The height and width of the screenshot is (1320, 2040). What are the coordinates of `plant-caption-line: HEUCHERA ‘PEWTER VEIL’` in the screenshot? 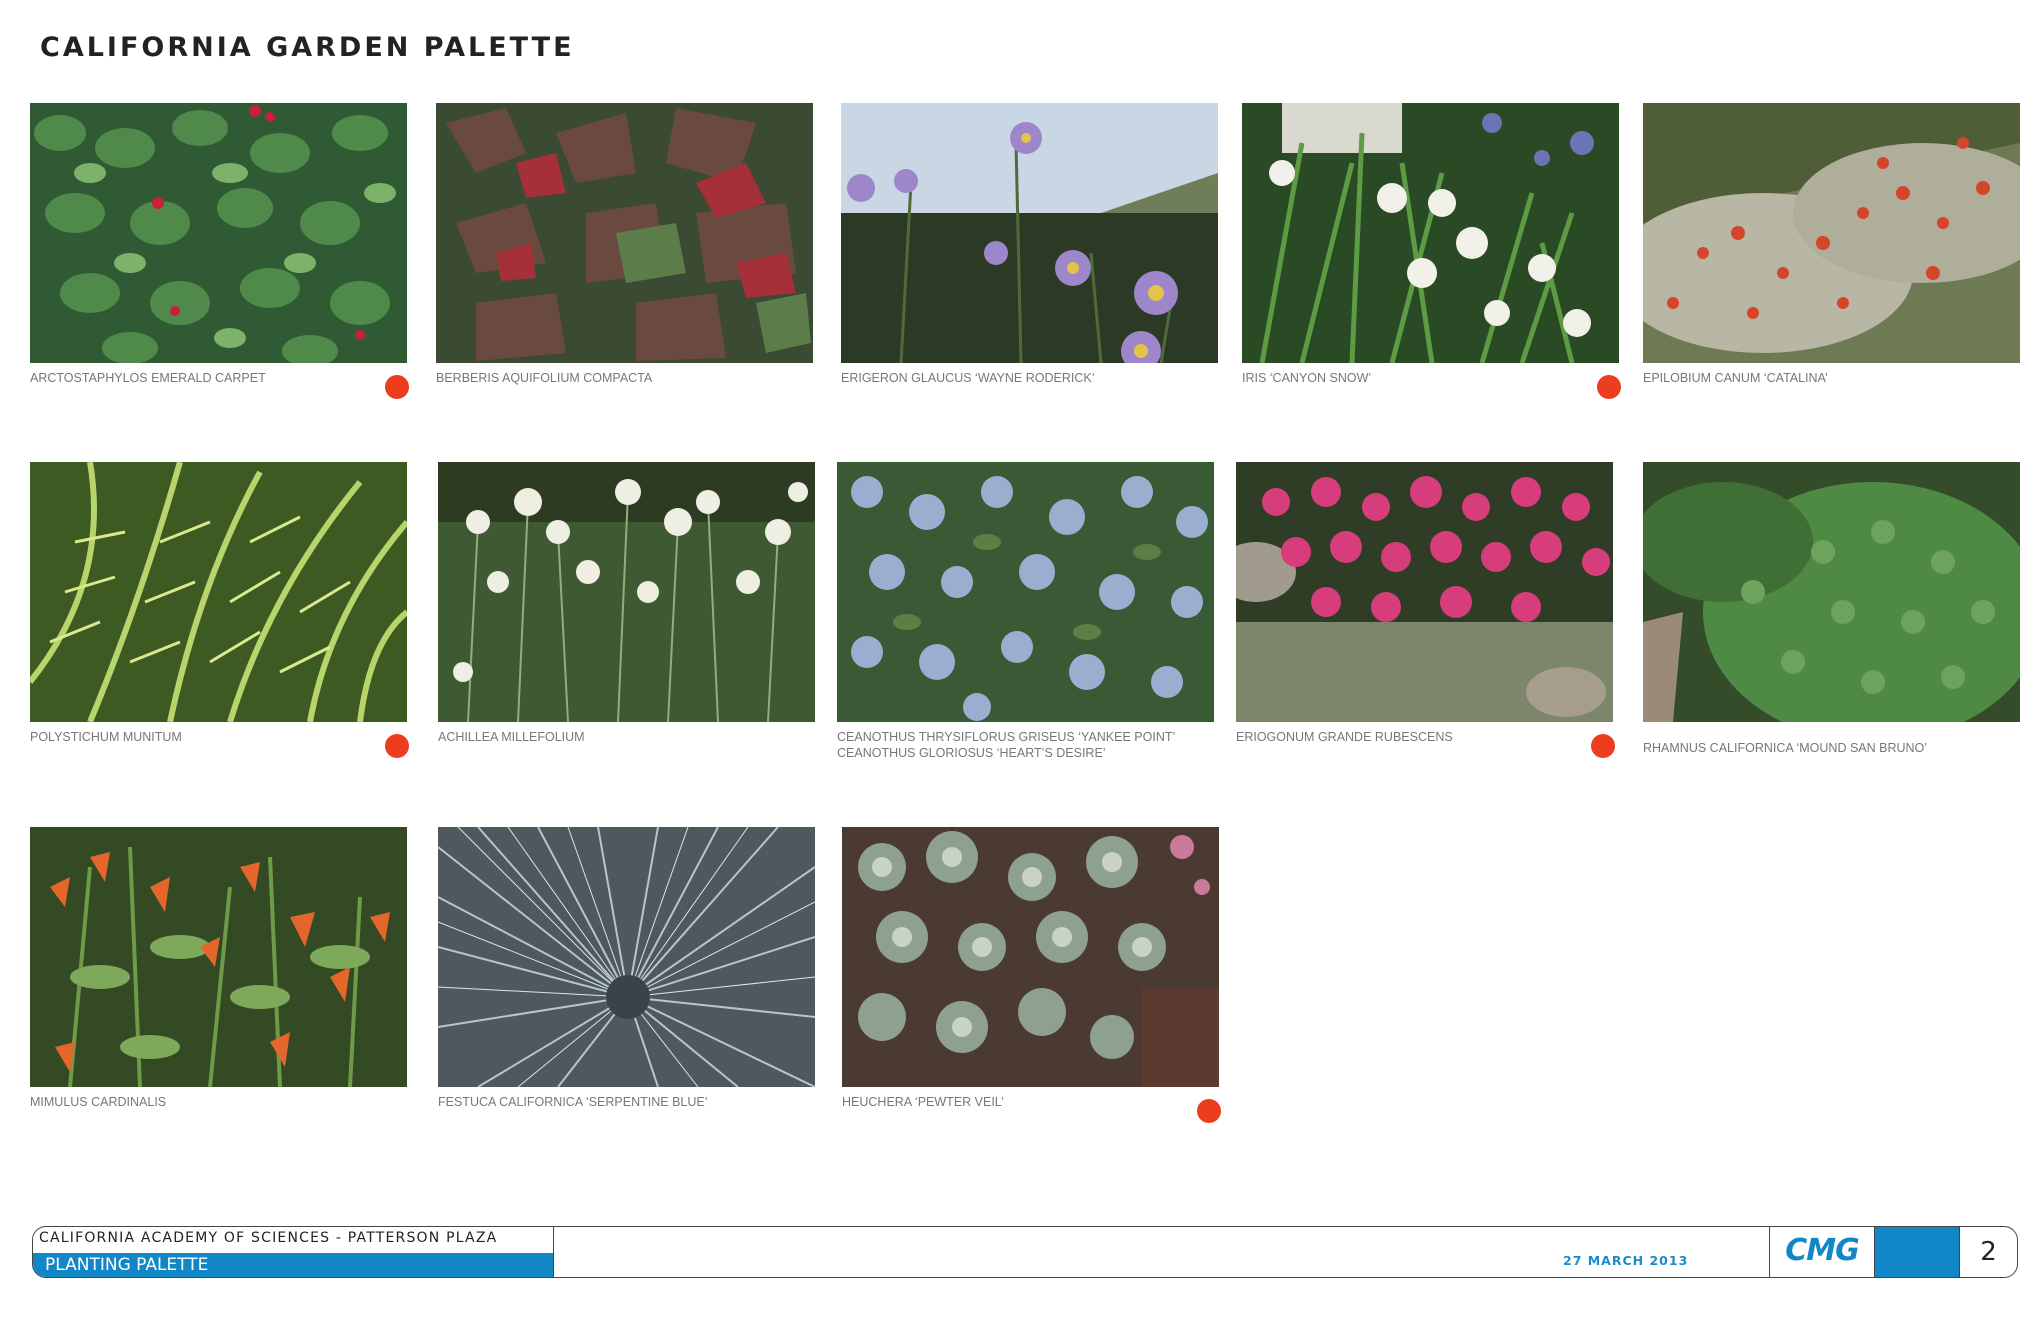 It's located at (923, 1102).